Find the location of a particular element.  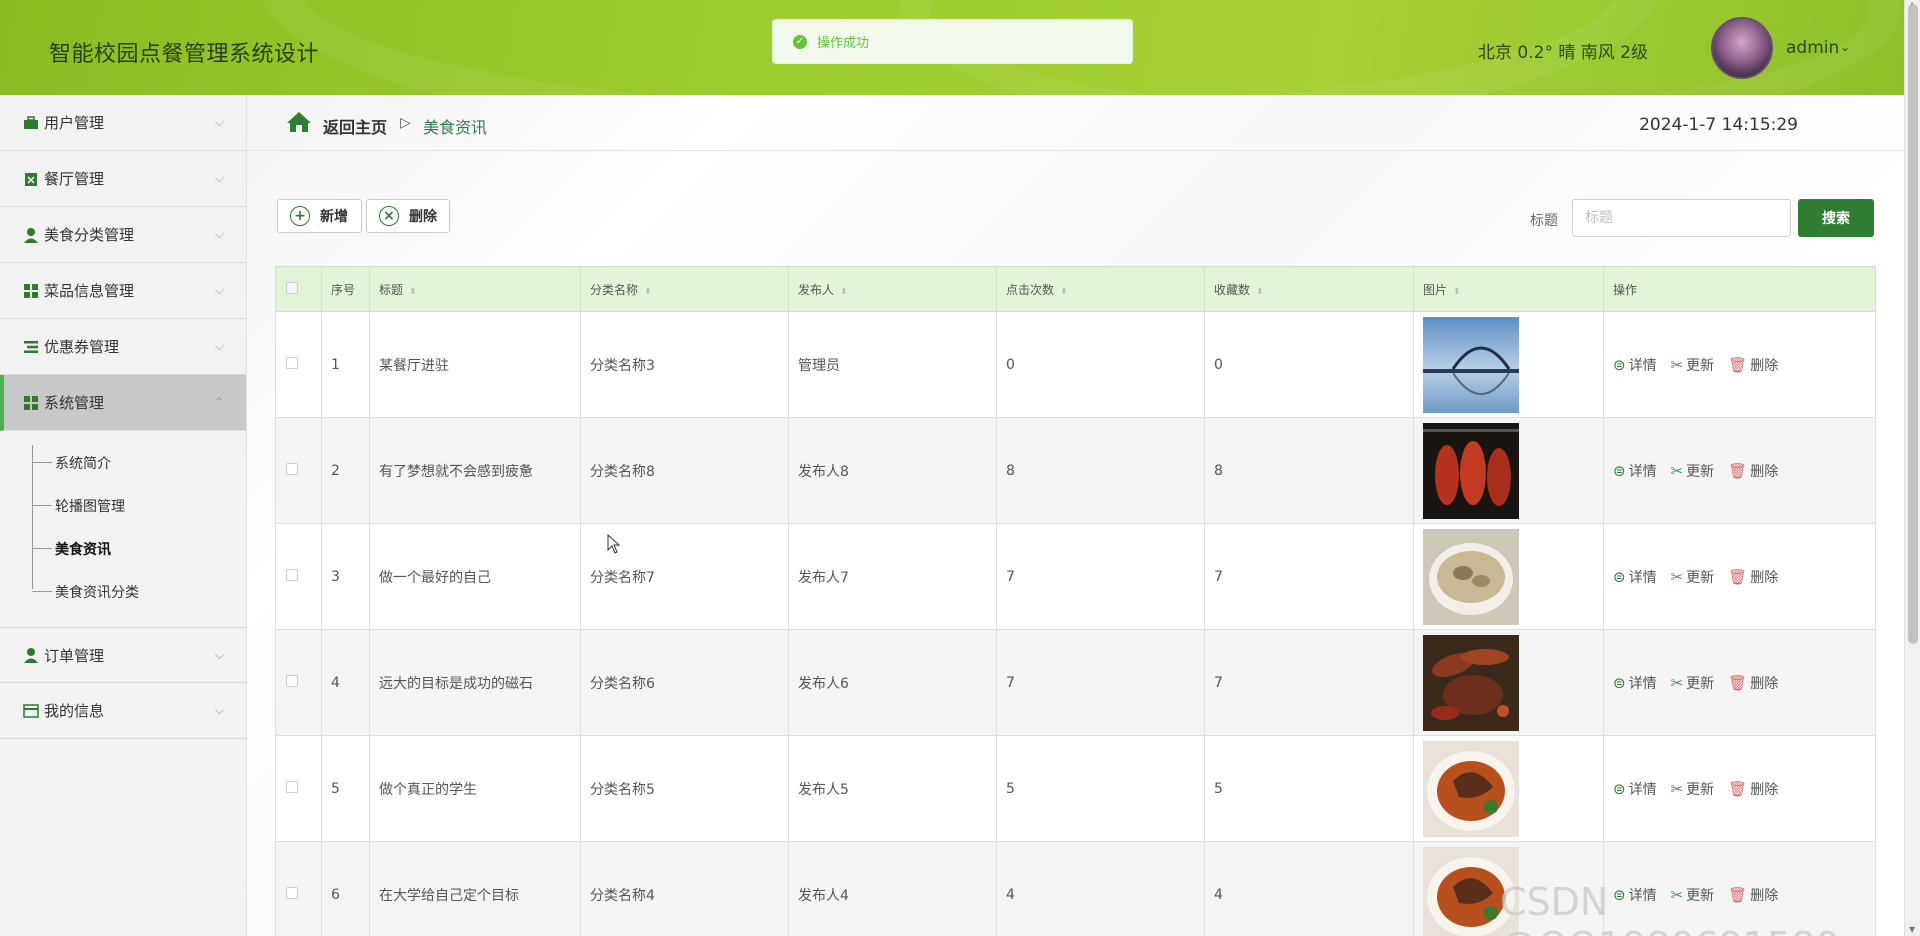

chevron-down-icon: ⌄ is located at coordinates (1845, 47).